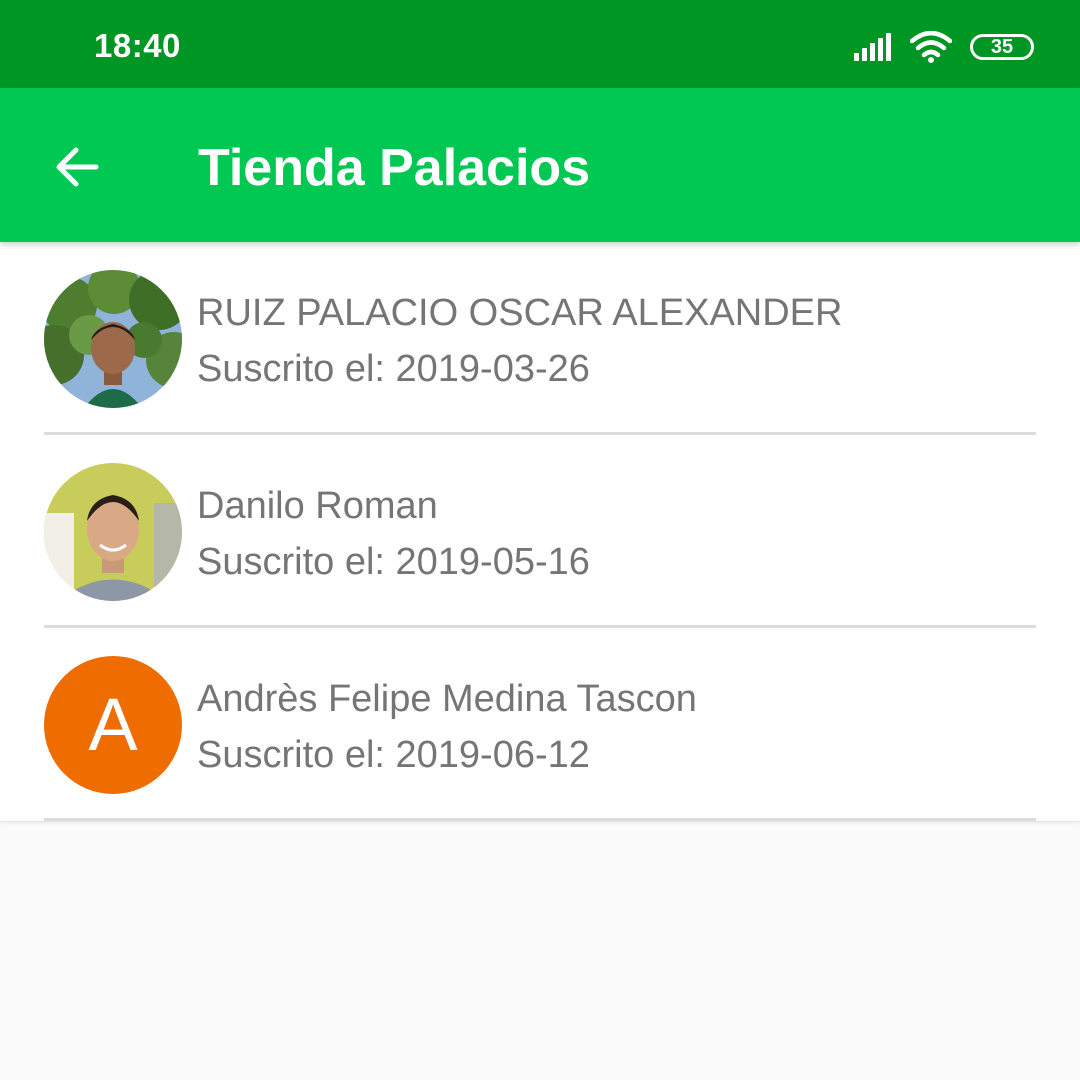 This screenshot has height=1080, width=1080. Describe the element at coordinates (540, 44) in the screenshot. I see `status-bar: 18:40 35` at that location.